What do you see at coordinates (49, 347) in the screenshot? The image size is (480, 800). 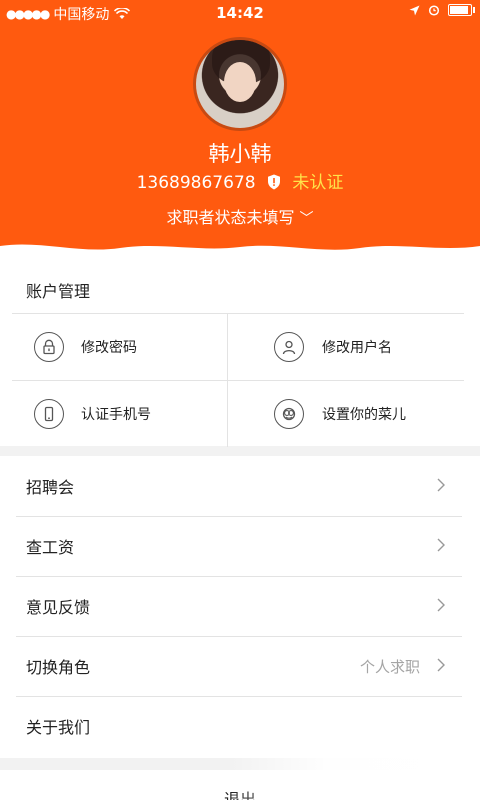 I see `lock-icon` at bounding box center [49, 347].